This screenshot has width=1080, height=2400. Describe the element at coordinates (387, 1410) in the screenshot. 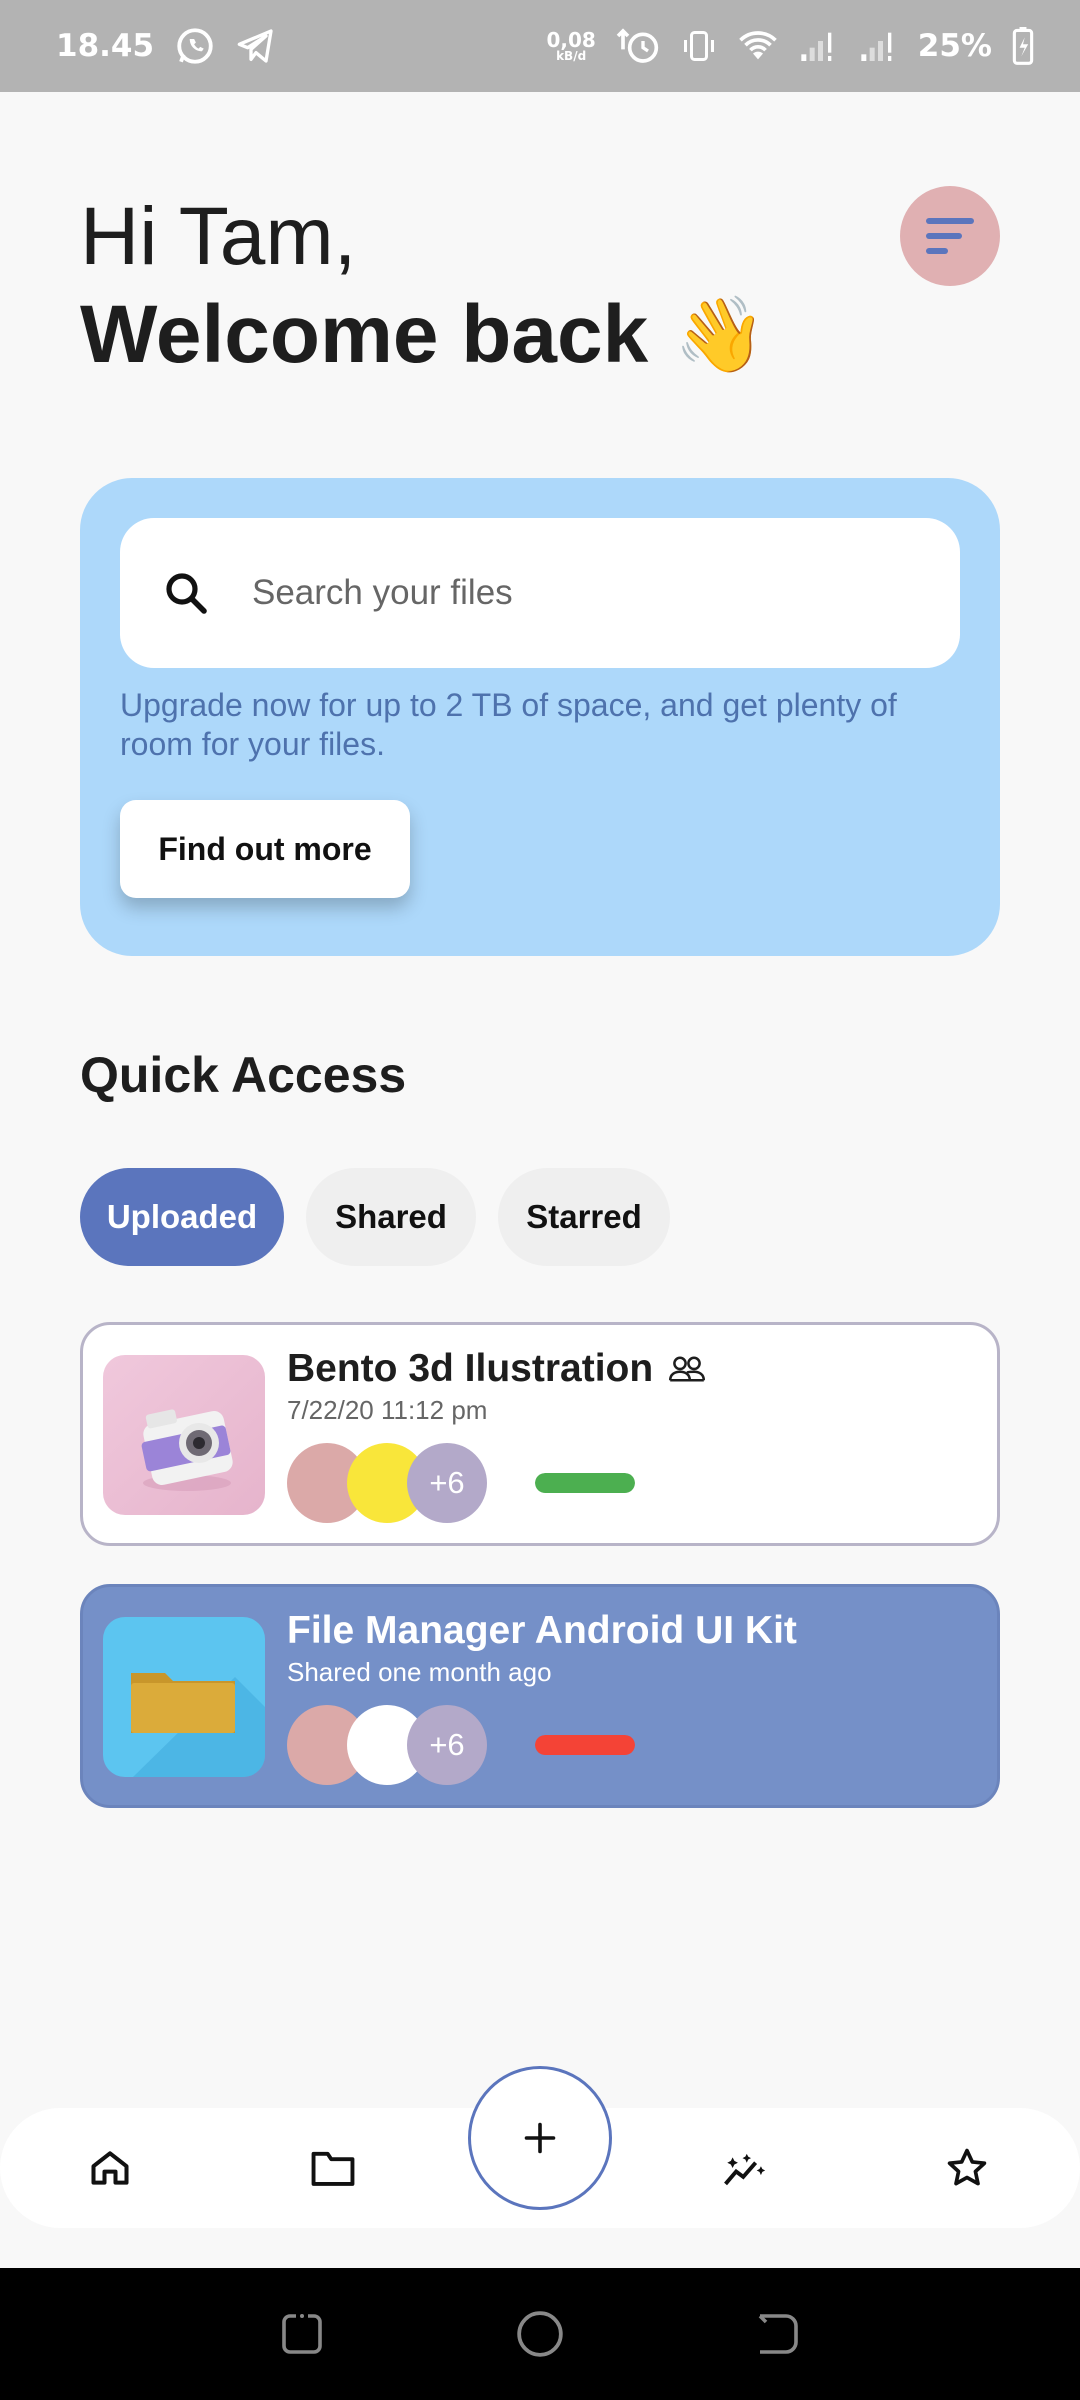

I see `file-date: 7/22/20 11:12 pm` at that location.